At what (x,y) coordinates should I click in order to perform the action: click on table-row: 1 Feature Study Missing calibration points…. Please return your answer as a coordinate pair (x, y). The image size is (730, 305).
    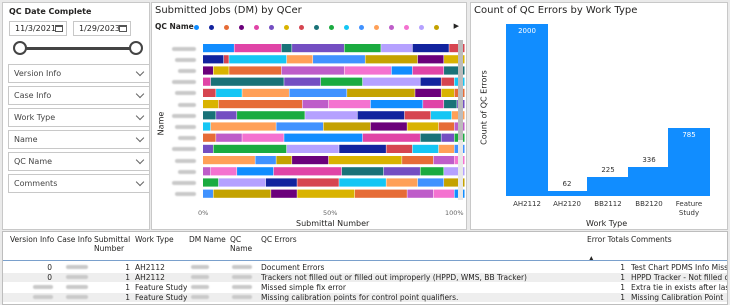
    Looking at the image, I should click on (365, 297).